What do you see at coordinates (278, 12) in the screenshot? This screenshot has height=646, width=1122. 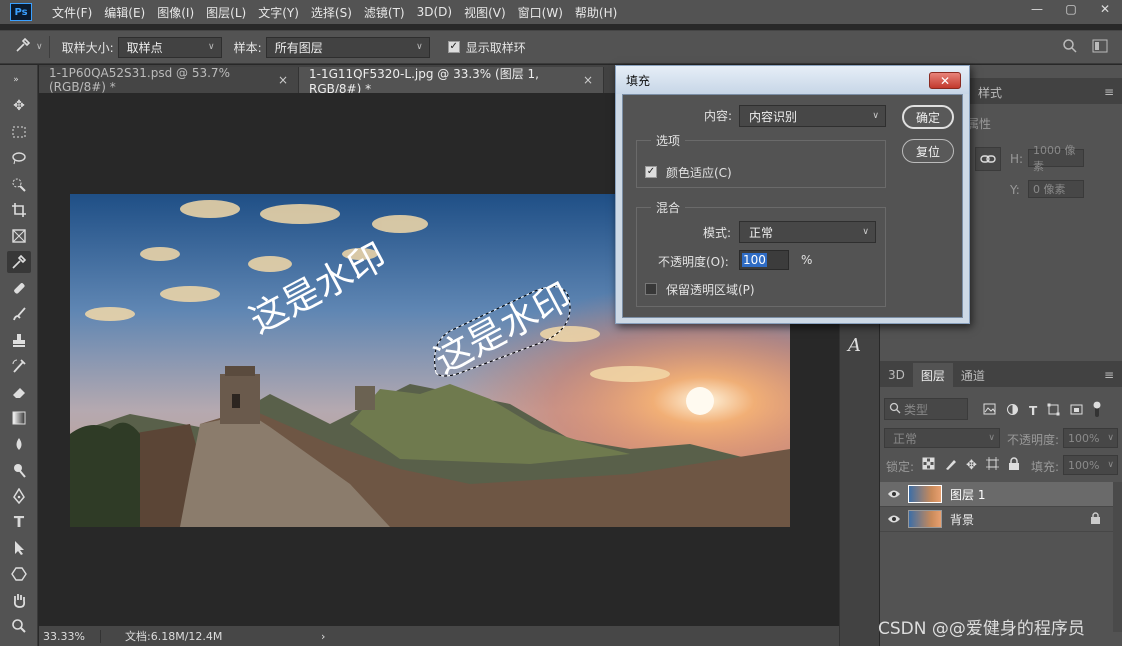 I see `menu-type: 文字(Y)` at bounding box center [278, 12].